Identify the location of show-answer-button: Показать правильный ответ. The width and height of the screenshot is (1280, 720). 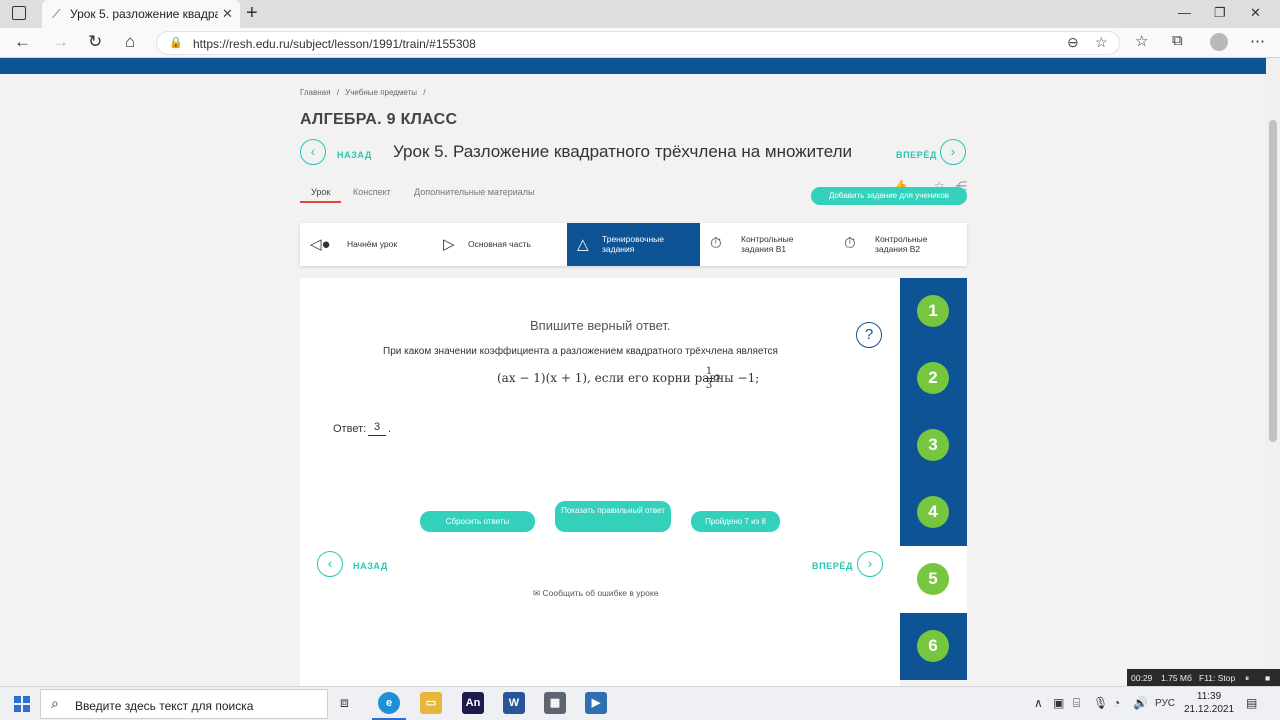
(613, 516).